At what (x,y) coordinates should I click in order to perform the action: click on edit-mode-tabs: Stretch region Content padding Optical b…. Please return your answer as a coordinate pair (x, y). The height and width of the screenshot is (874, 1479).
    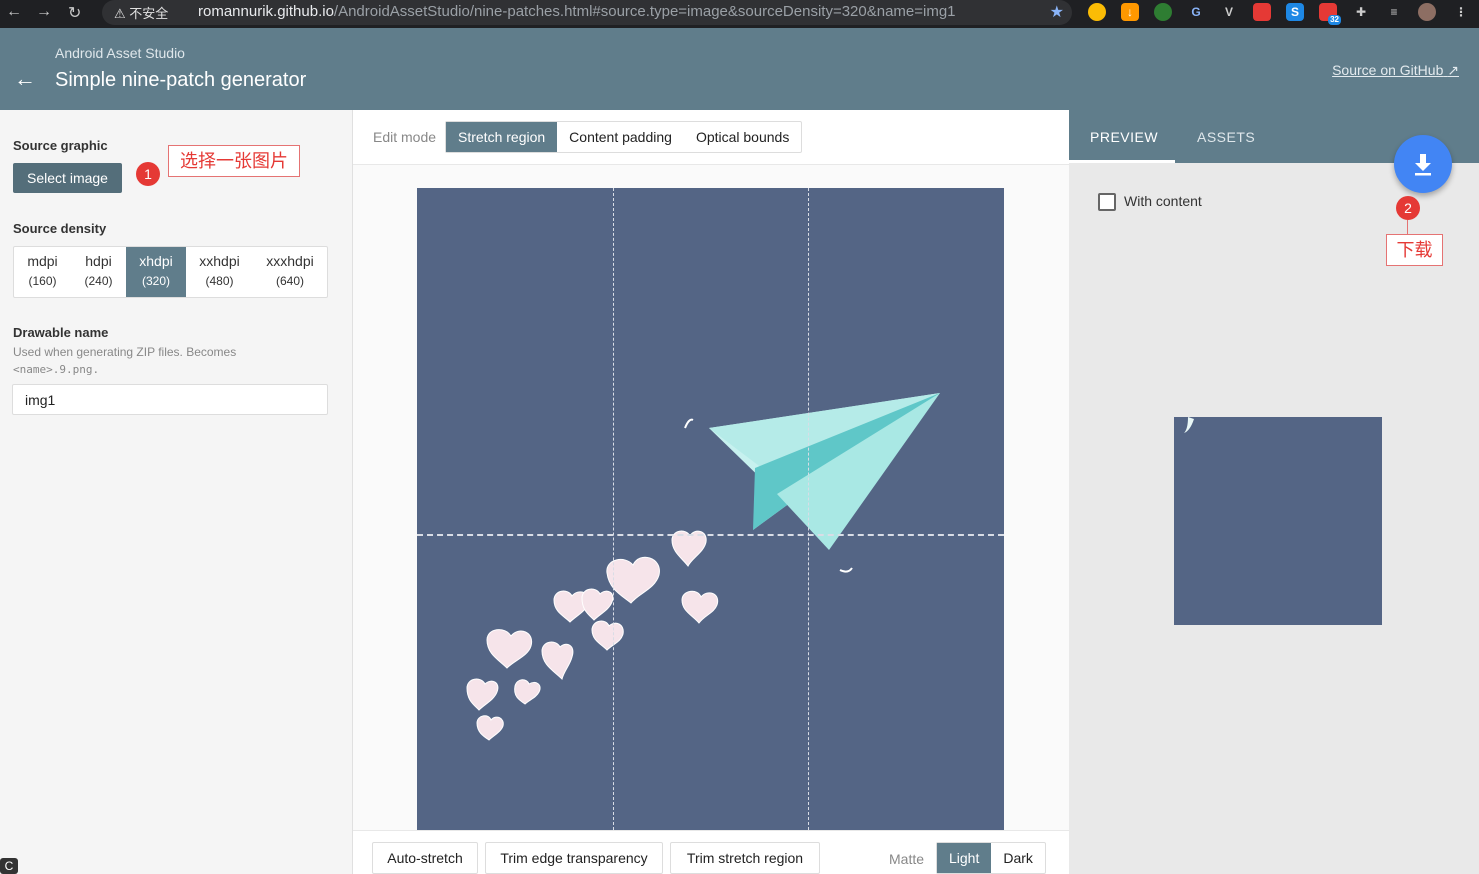
    Looking at the image, I should click on (624, 137).